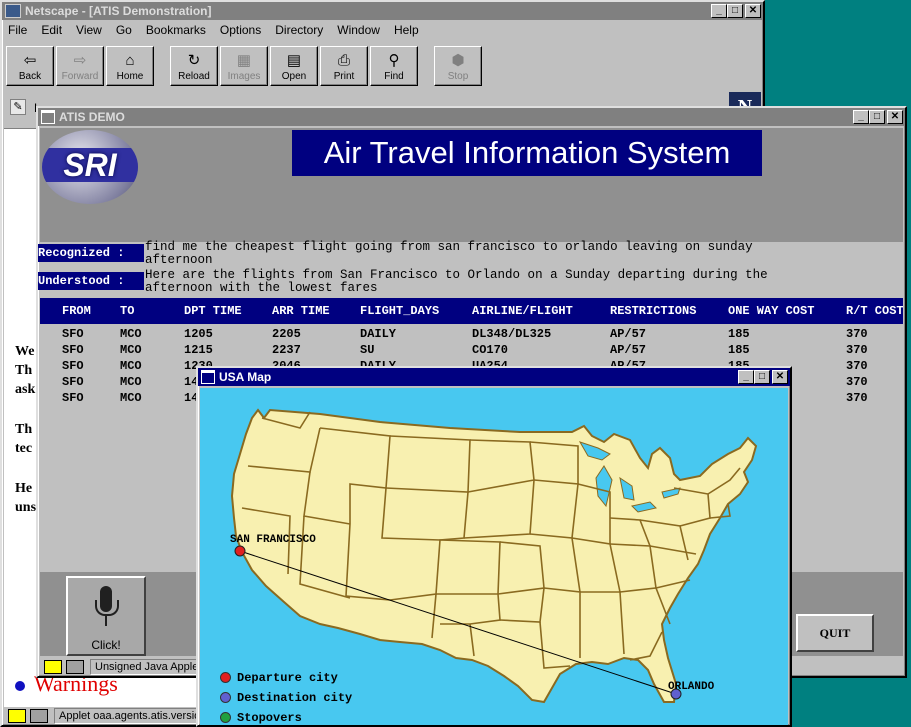  What do you see at coordinates (91, 281) in the screenshot?
I see `understood-label: Understood :` at bounding box center [91, 281].